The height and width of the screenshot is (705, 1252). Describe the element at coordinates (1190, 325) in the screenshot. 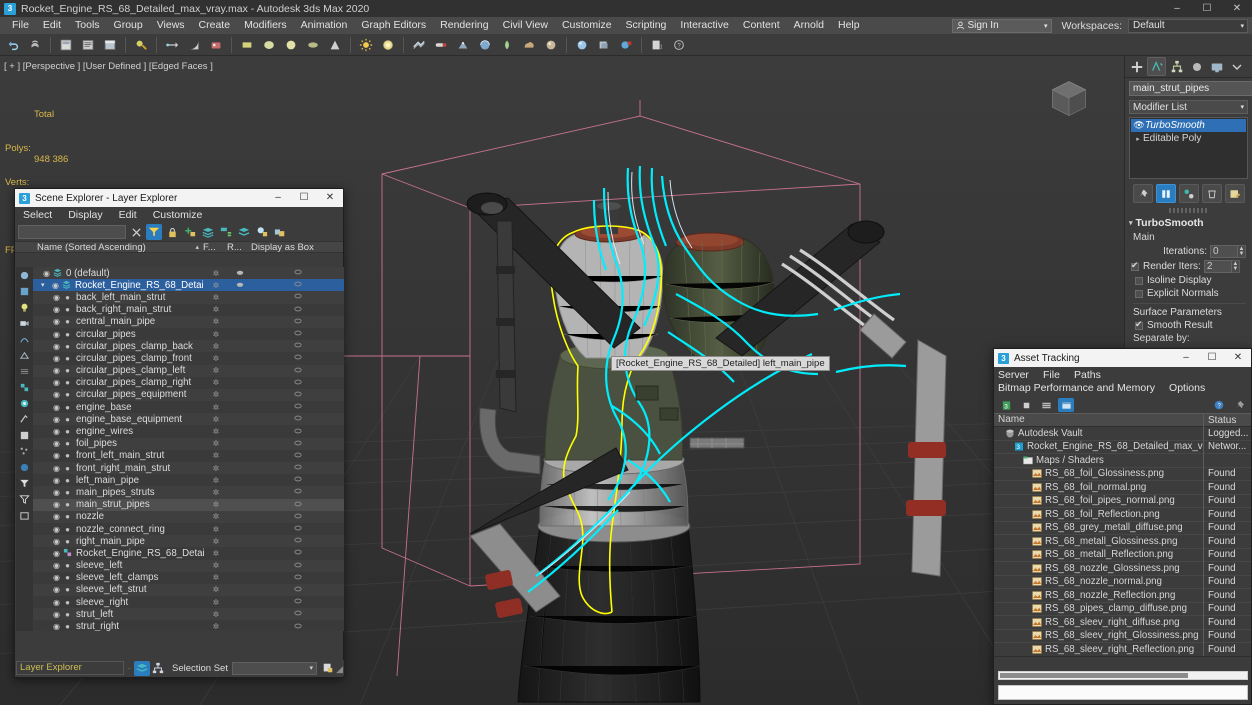

I see `smooth-result-row: Smooth Result` at that location.